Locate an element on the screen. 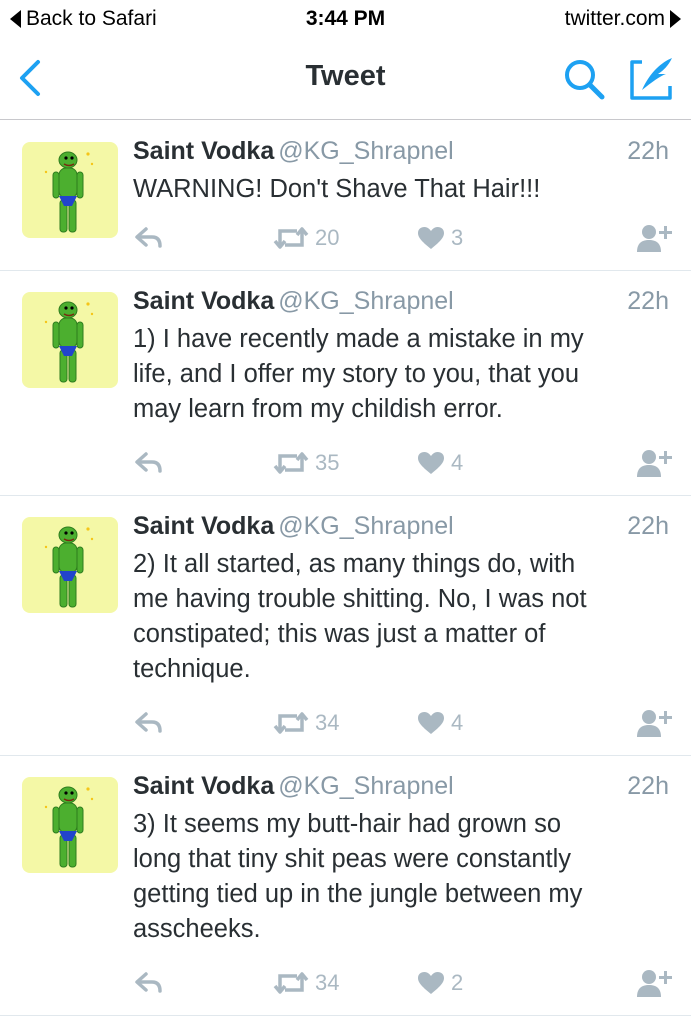 This screenshot has width=691, height=1024. tweet-text-line: constipated; this was just a matter of is located at coordinates (339, 634).